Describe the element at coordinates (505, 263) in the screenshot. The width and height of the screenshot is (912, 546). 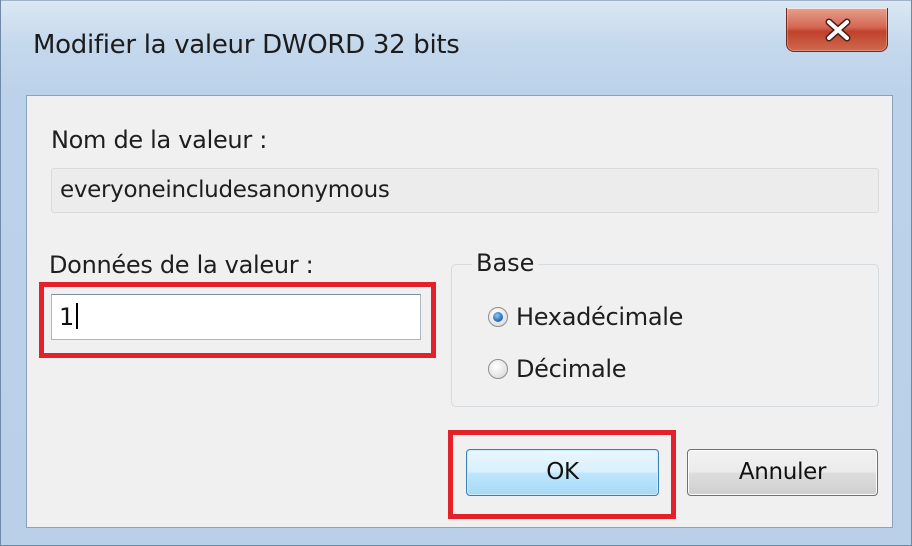
I see `base-legend: Base` at that location.